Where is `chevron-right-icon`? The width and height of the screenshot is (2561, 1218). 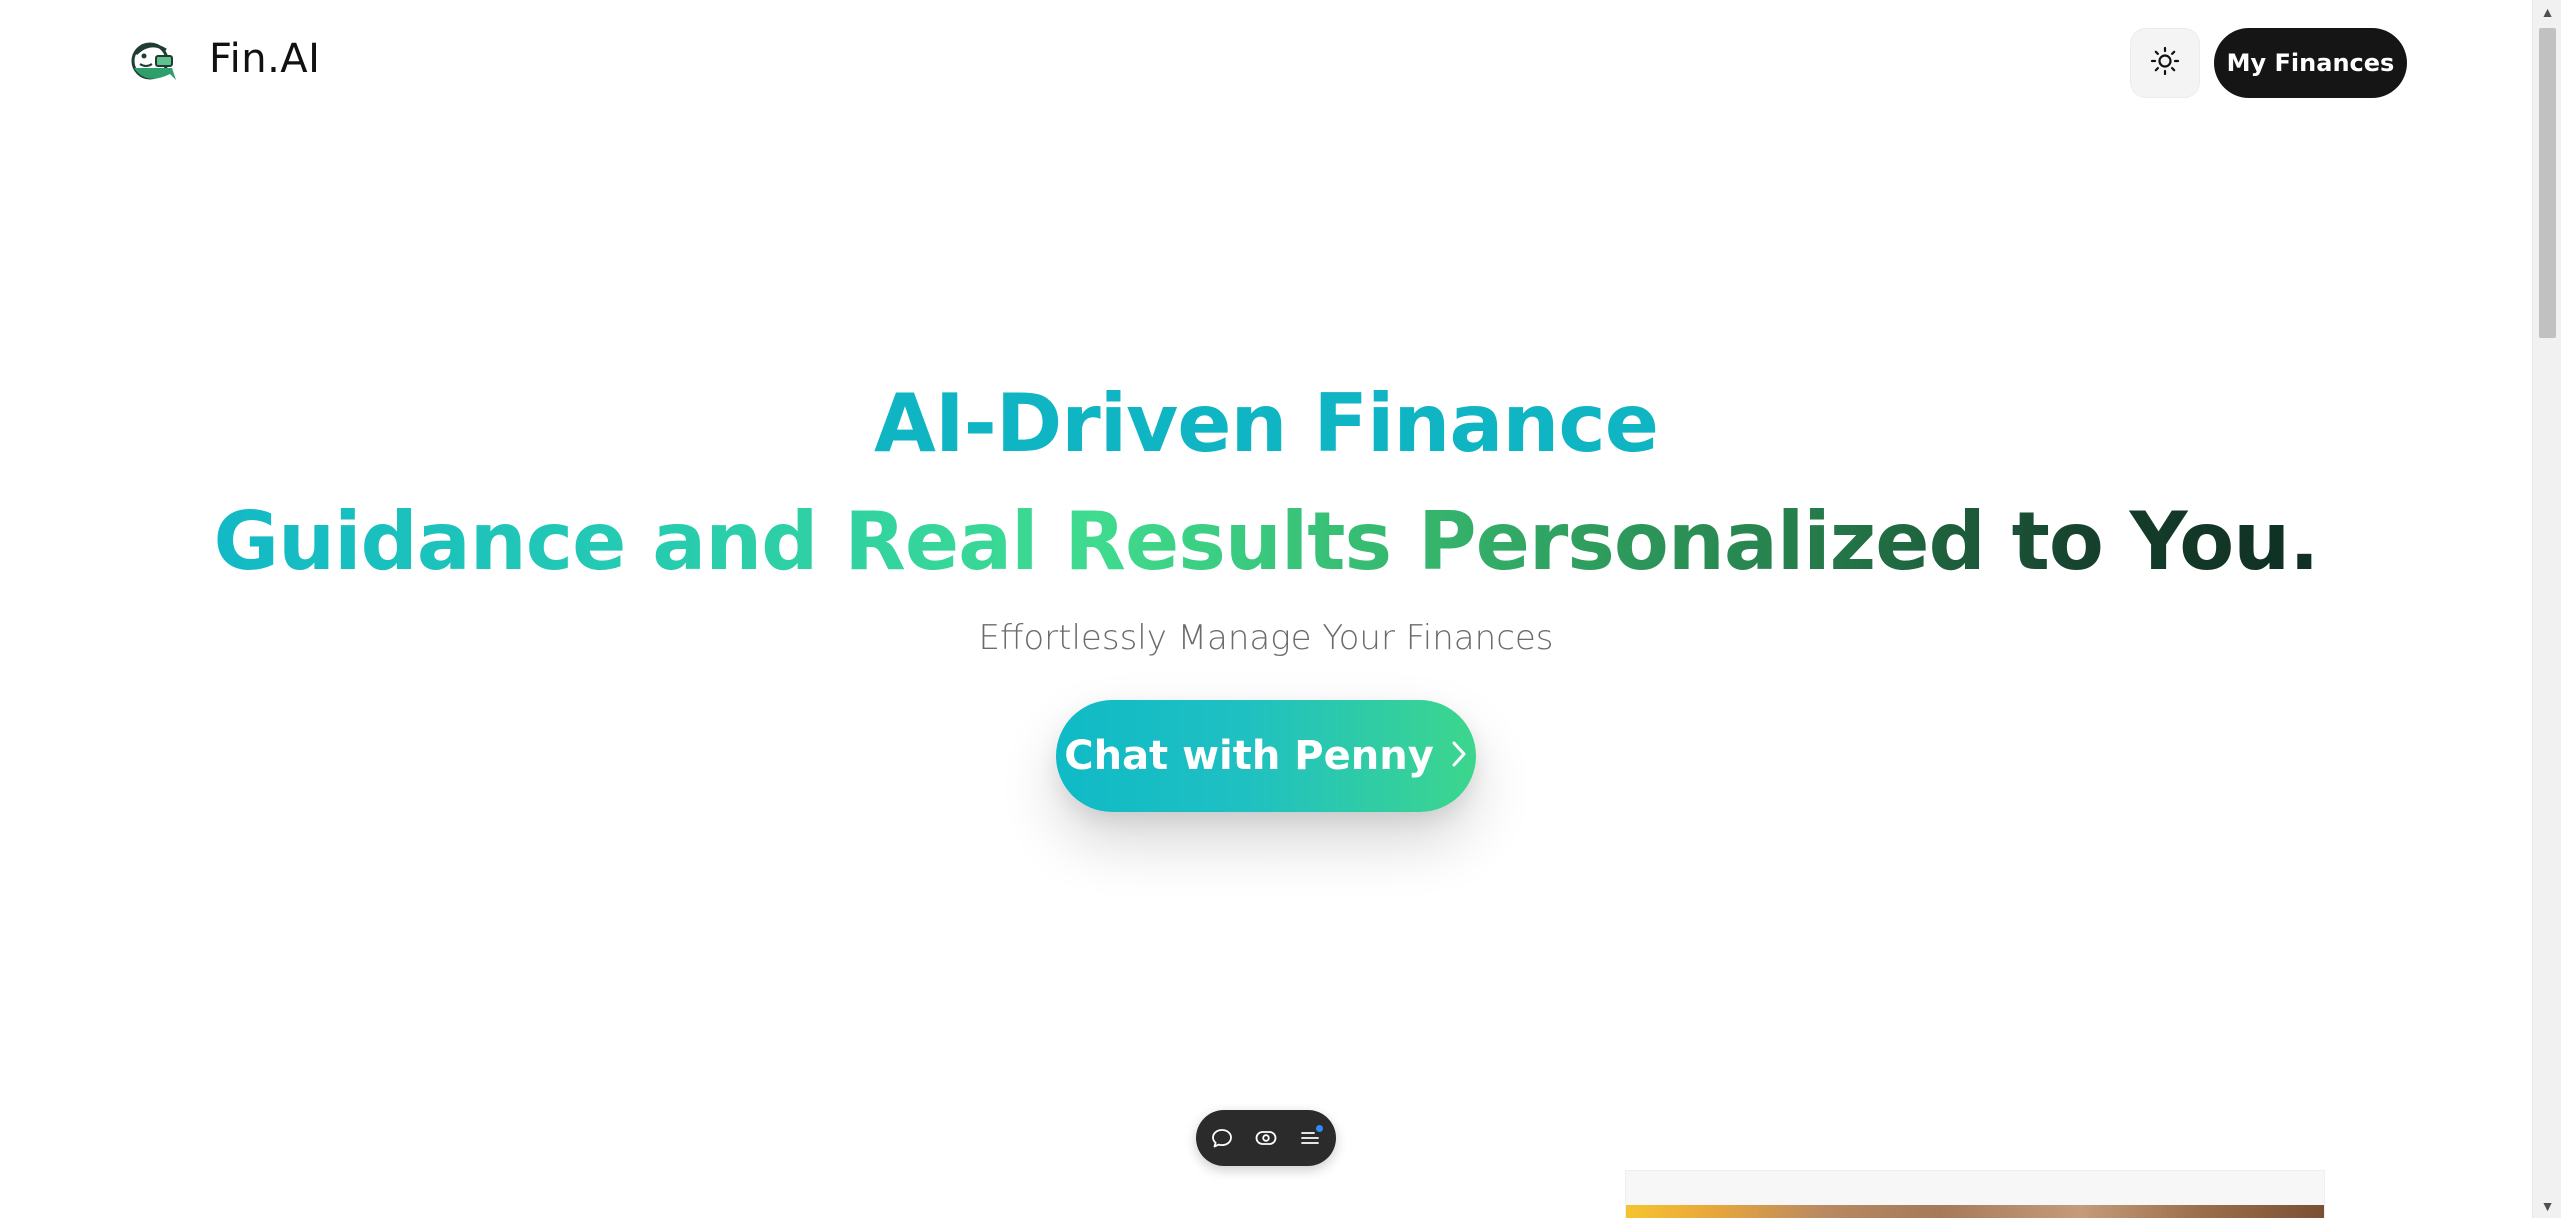 chevron-right-icon is located at coordinates (1459, 756).